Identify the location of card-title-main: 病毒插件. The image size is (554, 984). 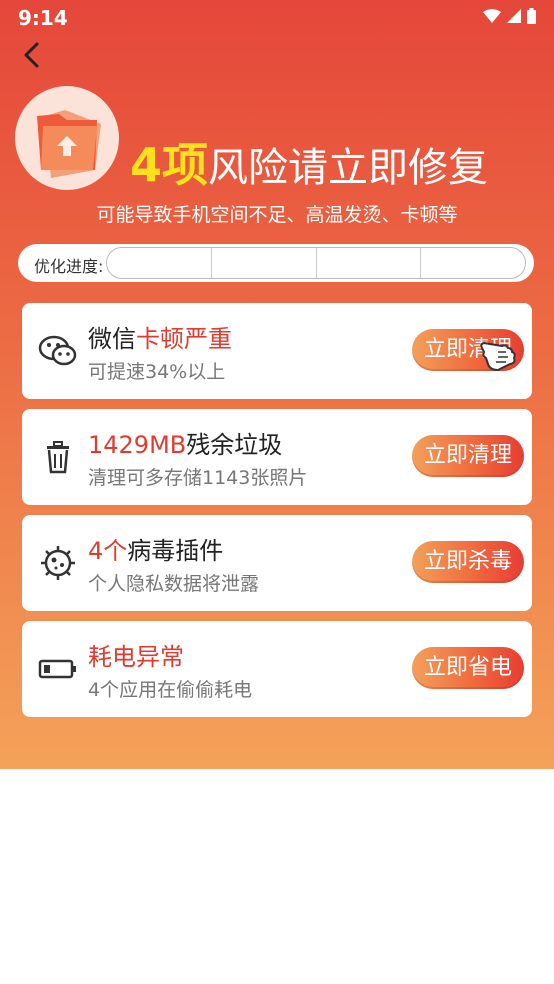
(175, 551).